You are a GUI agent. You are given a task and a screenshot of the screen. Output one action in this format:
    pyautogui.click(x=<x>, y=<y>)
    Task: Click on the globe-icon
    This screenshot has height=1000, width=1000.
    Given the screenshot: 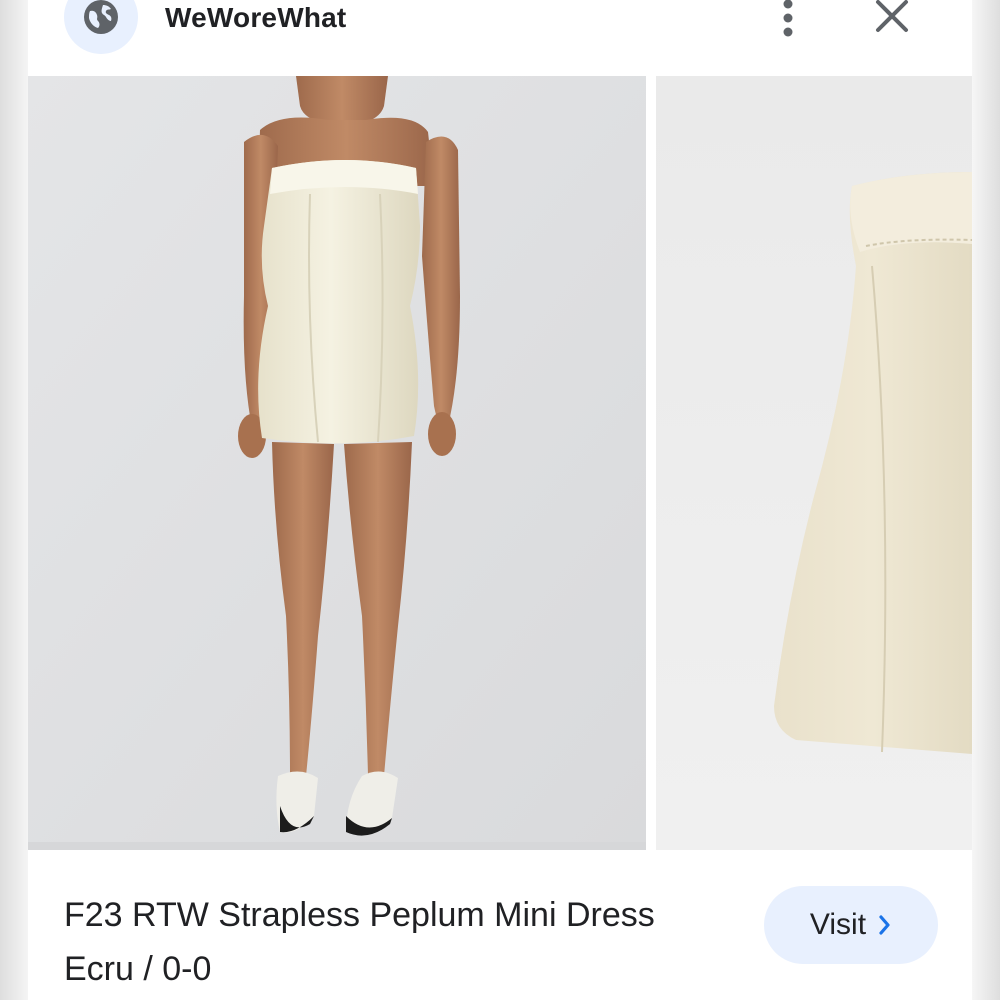 What is the action you would take?
    pyautogui.click(x=101, y=27)
    